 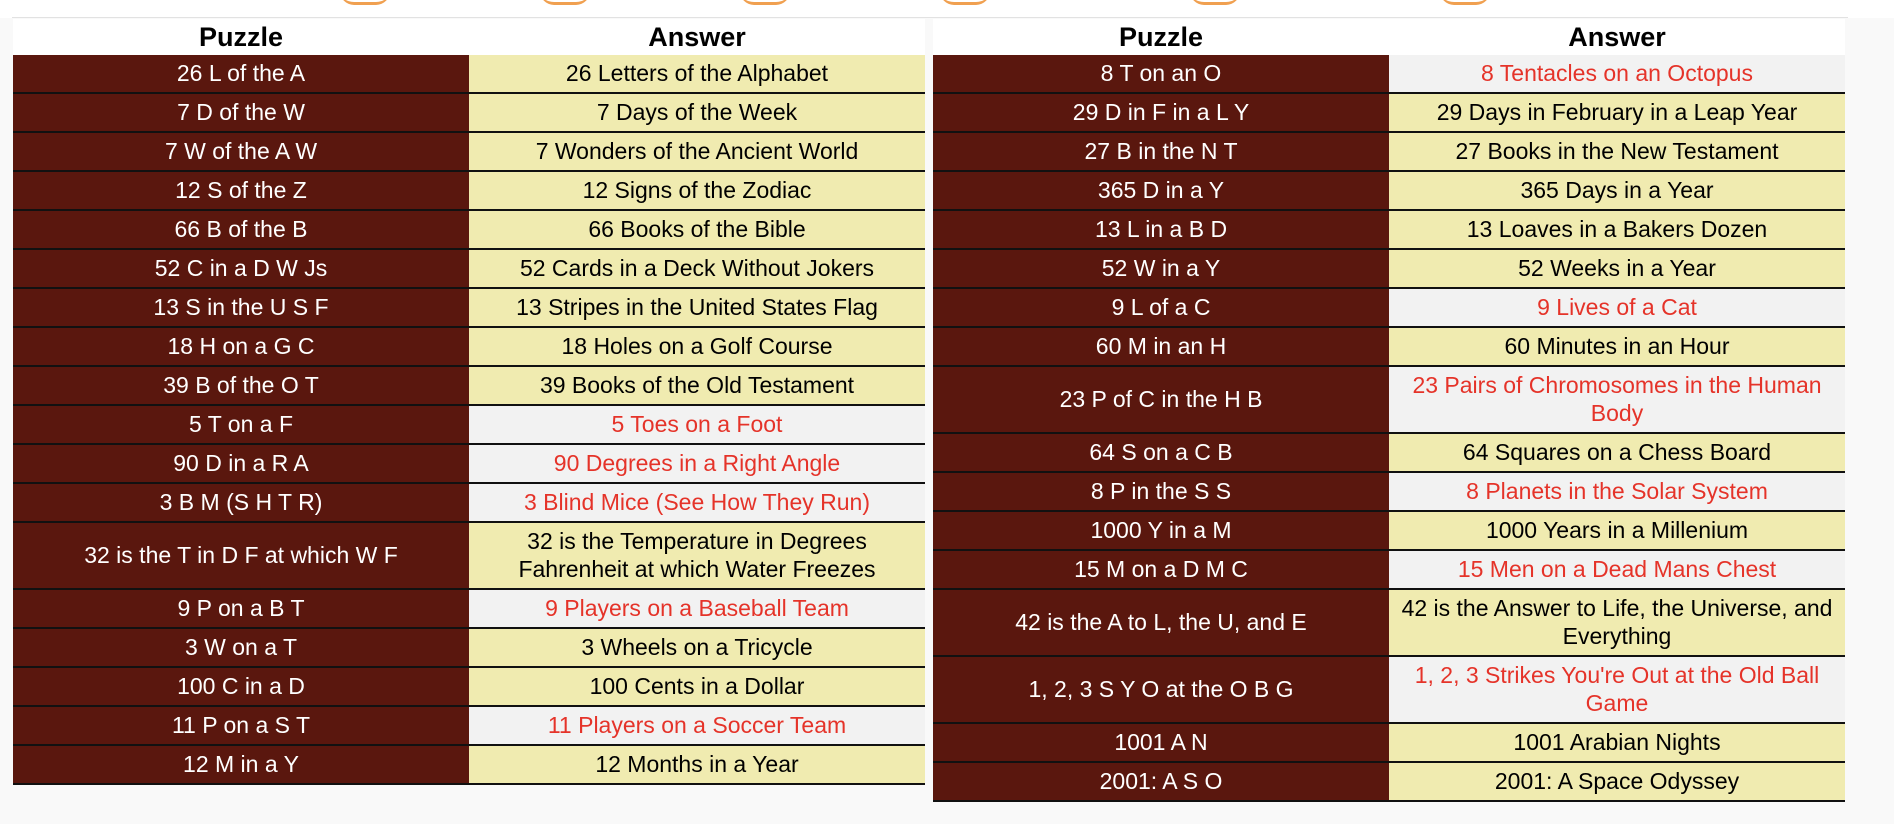 I want to click on header-row: Puzzle Answer, so click(x=469, y=37).